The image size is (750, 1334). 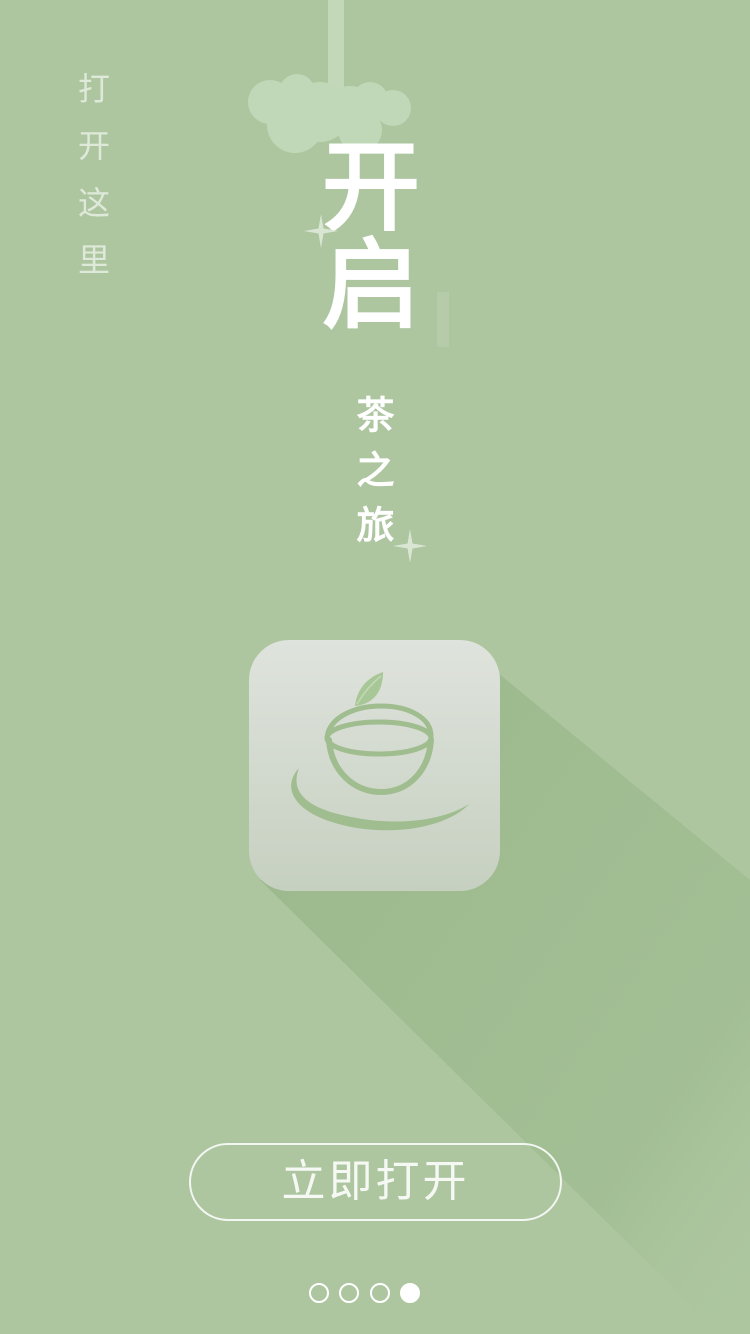 I want to click on sparkle-icon, so click(x=321, y=231).